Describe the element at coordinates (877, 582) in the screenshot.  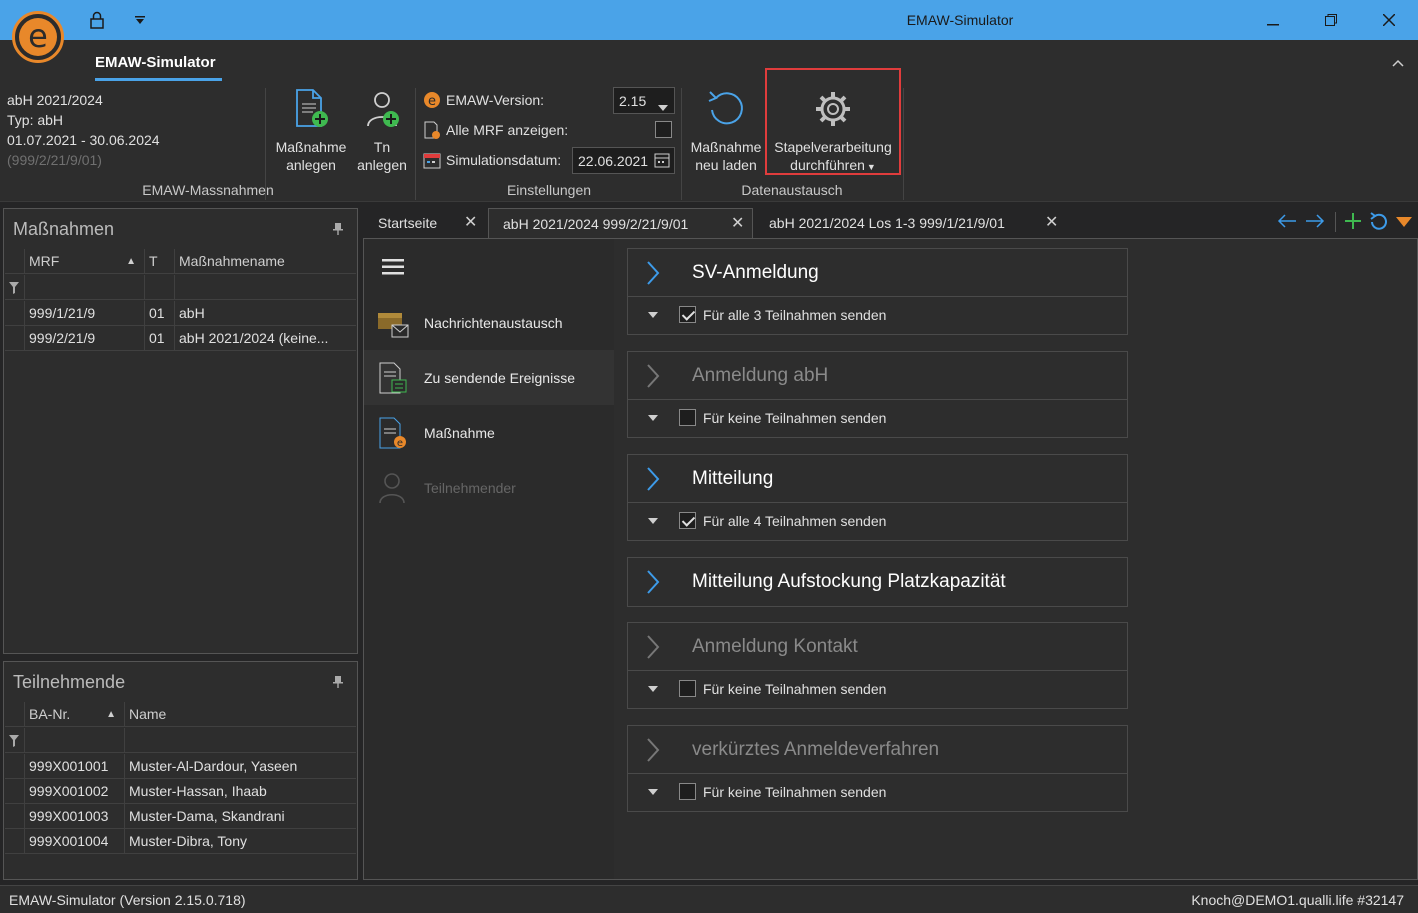
I see `event-header: Mitteilung Aufstockung Platzkapazität` at that location.